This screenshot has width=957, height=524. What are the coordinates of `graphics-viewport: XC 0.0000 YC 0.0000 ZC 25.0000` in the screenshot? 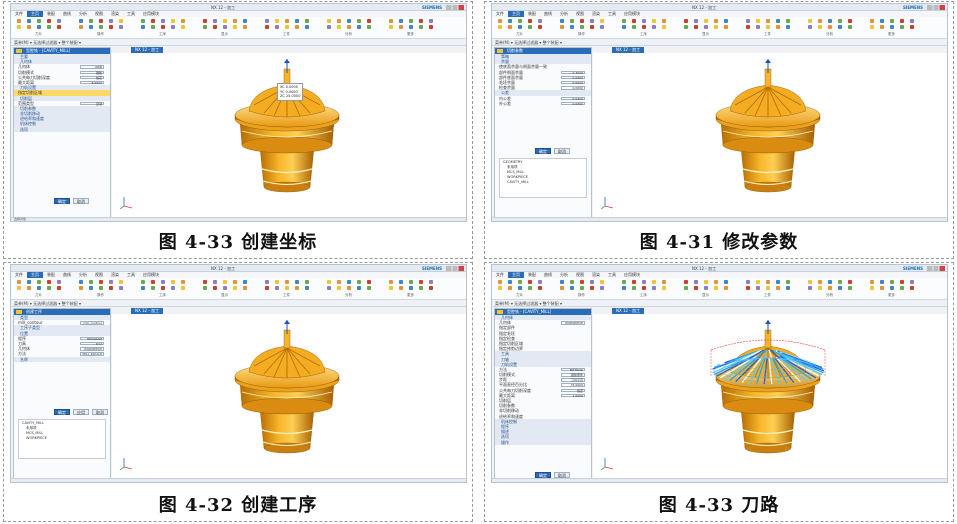 It's located at (289, 136).